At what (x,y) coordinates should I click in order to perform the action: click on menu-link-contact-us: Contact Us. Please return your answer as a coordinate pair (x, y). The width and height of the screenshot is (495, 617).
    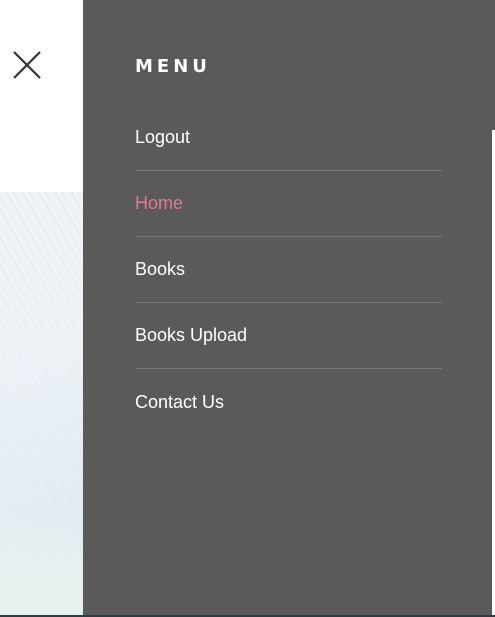
    Looking at the image, I should click on (179, 402).